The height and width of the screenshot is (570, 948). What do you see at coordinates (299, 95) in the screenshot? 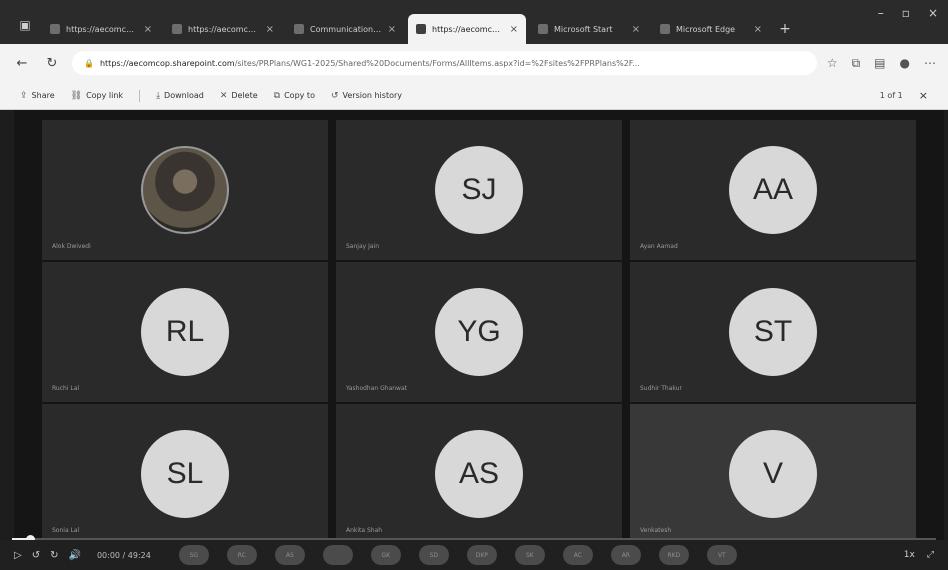
I see `cmd-label: Copy to` at bounding box center [299, 95].